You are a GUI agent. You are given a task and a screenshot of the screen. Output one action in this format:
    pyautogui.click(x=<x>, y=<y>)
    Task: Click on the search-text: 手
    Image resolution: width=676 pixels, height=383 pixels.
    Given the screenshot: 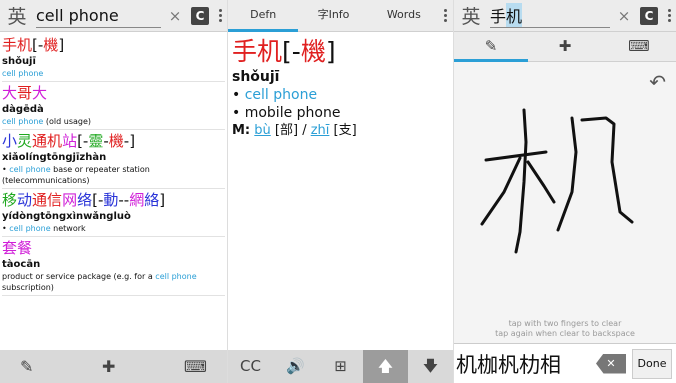 What is the action you would take?
    pyautogui.click(x=498, y=16)
    